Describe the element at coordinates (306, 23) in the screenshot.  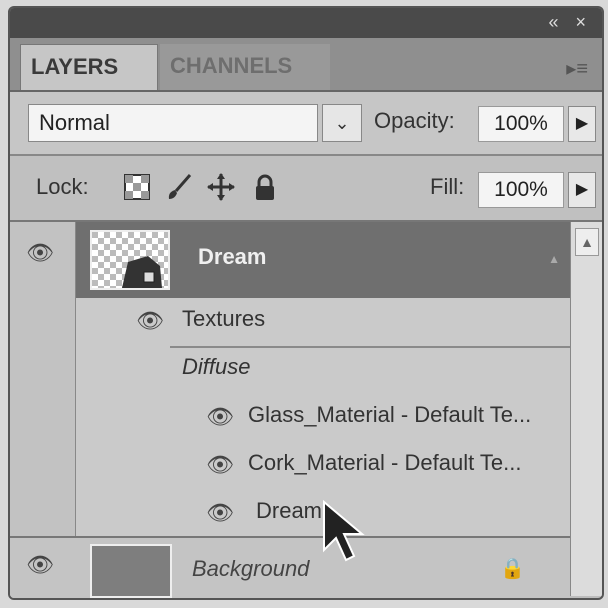
I see `panel-titlebar: « ×` at that location.